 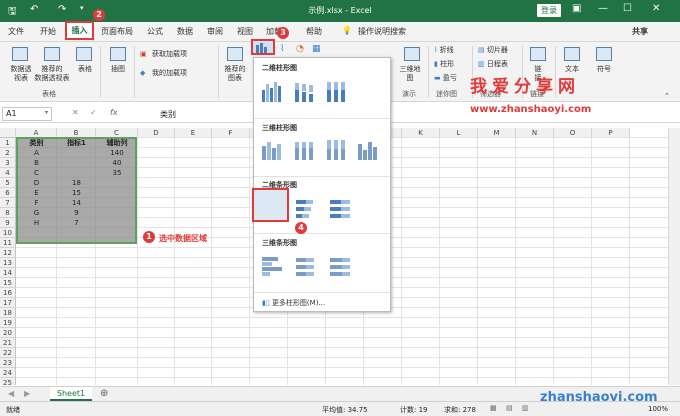 I want to click on line-chart-icon: ⌇, so click(x=282, y=49).